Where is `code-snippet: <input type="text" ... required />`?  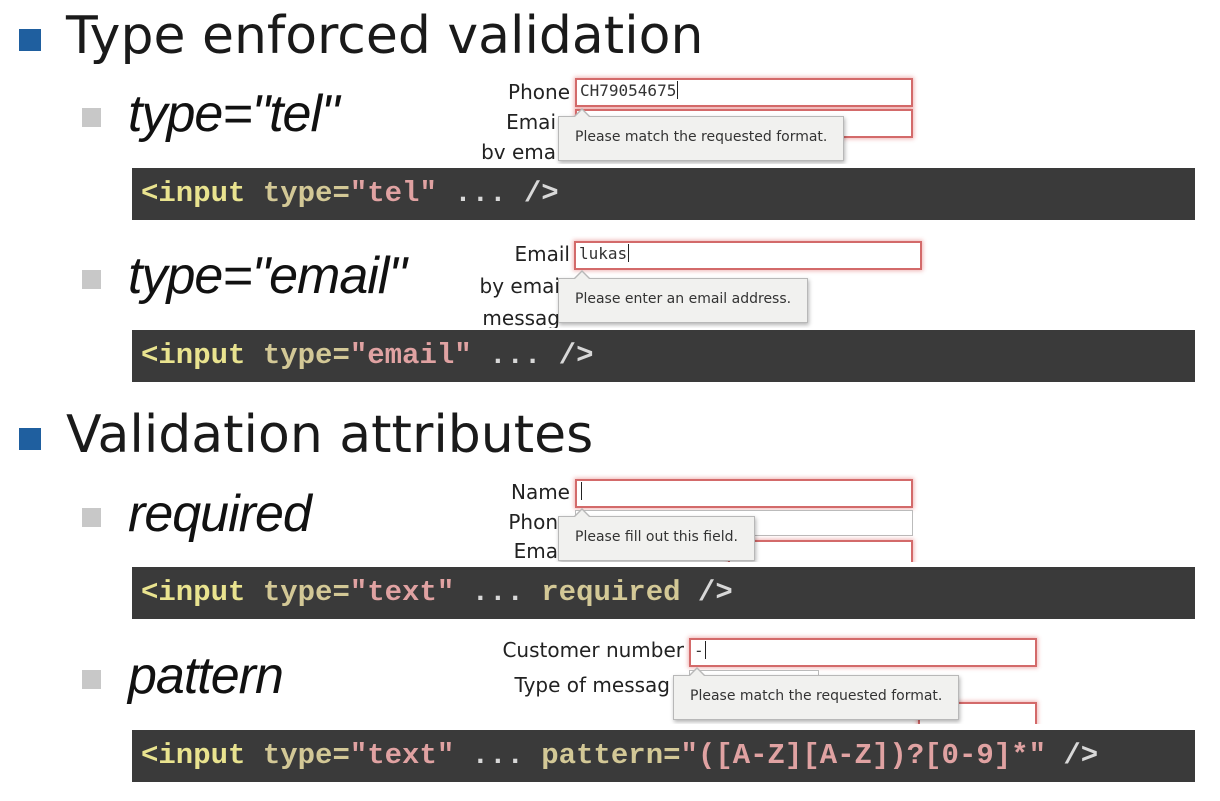 code-snippet: <input type="text" ... required /> is located at coordinates (663, 593).